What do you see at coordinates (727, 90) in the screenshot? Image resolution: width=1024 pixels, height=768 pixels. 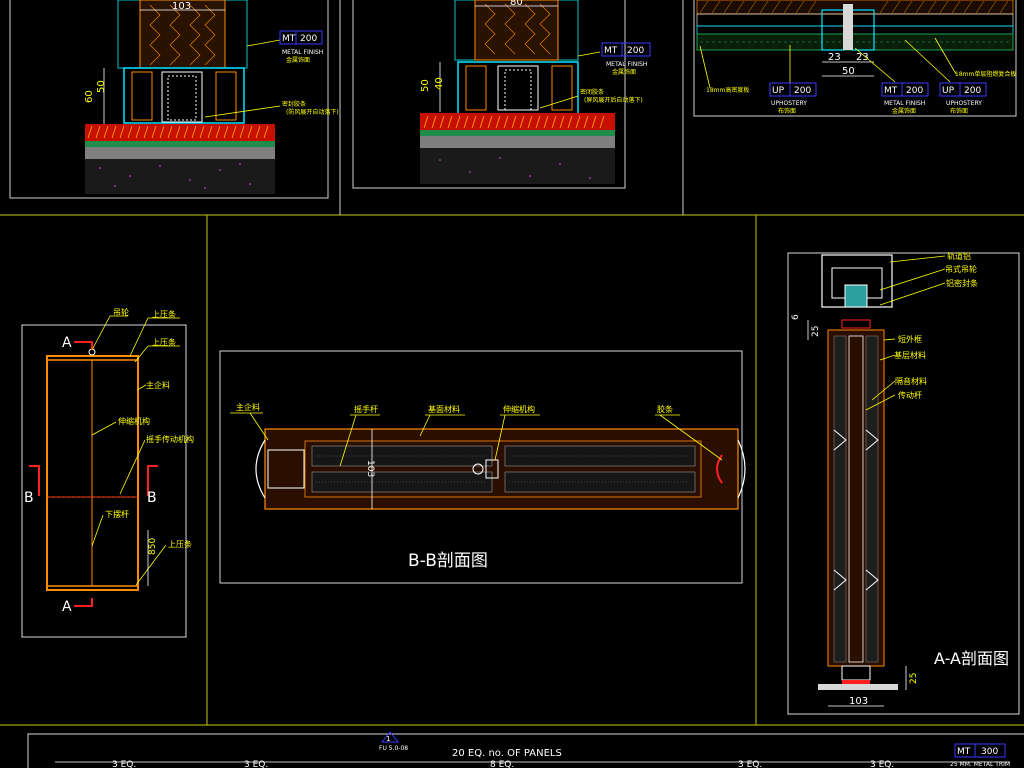 I see `tr-left-note: 18mm高密度板` at bounding box center [727, 90].